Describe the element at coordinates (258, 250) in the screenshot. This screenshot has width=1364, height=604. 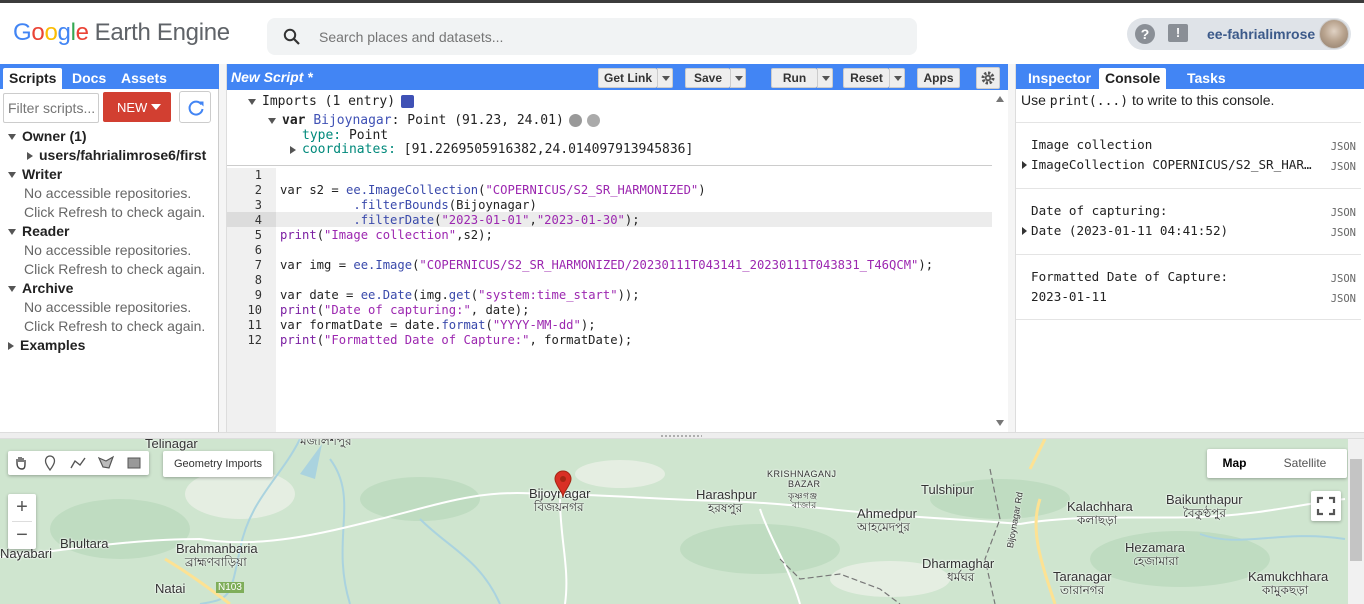
I see `line-number: 6` at that location.